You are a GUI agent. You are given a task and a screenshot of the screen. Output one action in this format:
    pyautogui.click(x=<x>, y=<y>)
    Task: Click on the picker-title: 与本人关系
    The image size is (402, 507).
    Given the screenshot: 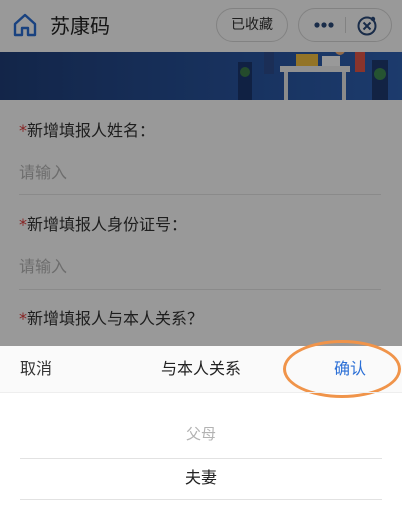 What is the action you would take?
    pyautogui.click(x=200, y=368)
    